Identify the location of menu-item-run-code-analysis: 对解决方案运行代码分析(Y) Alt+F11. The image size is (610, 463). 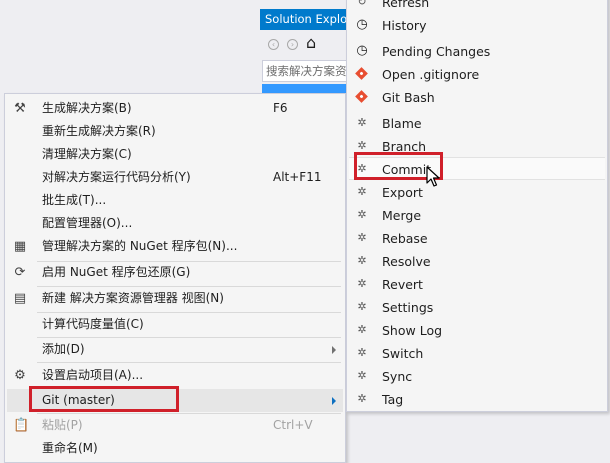
(175, 177).